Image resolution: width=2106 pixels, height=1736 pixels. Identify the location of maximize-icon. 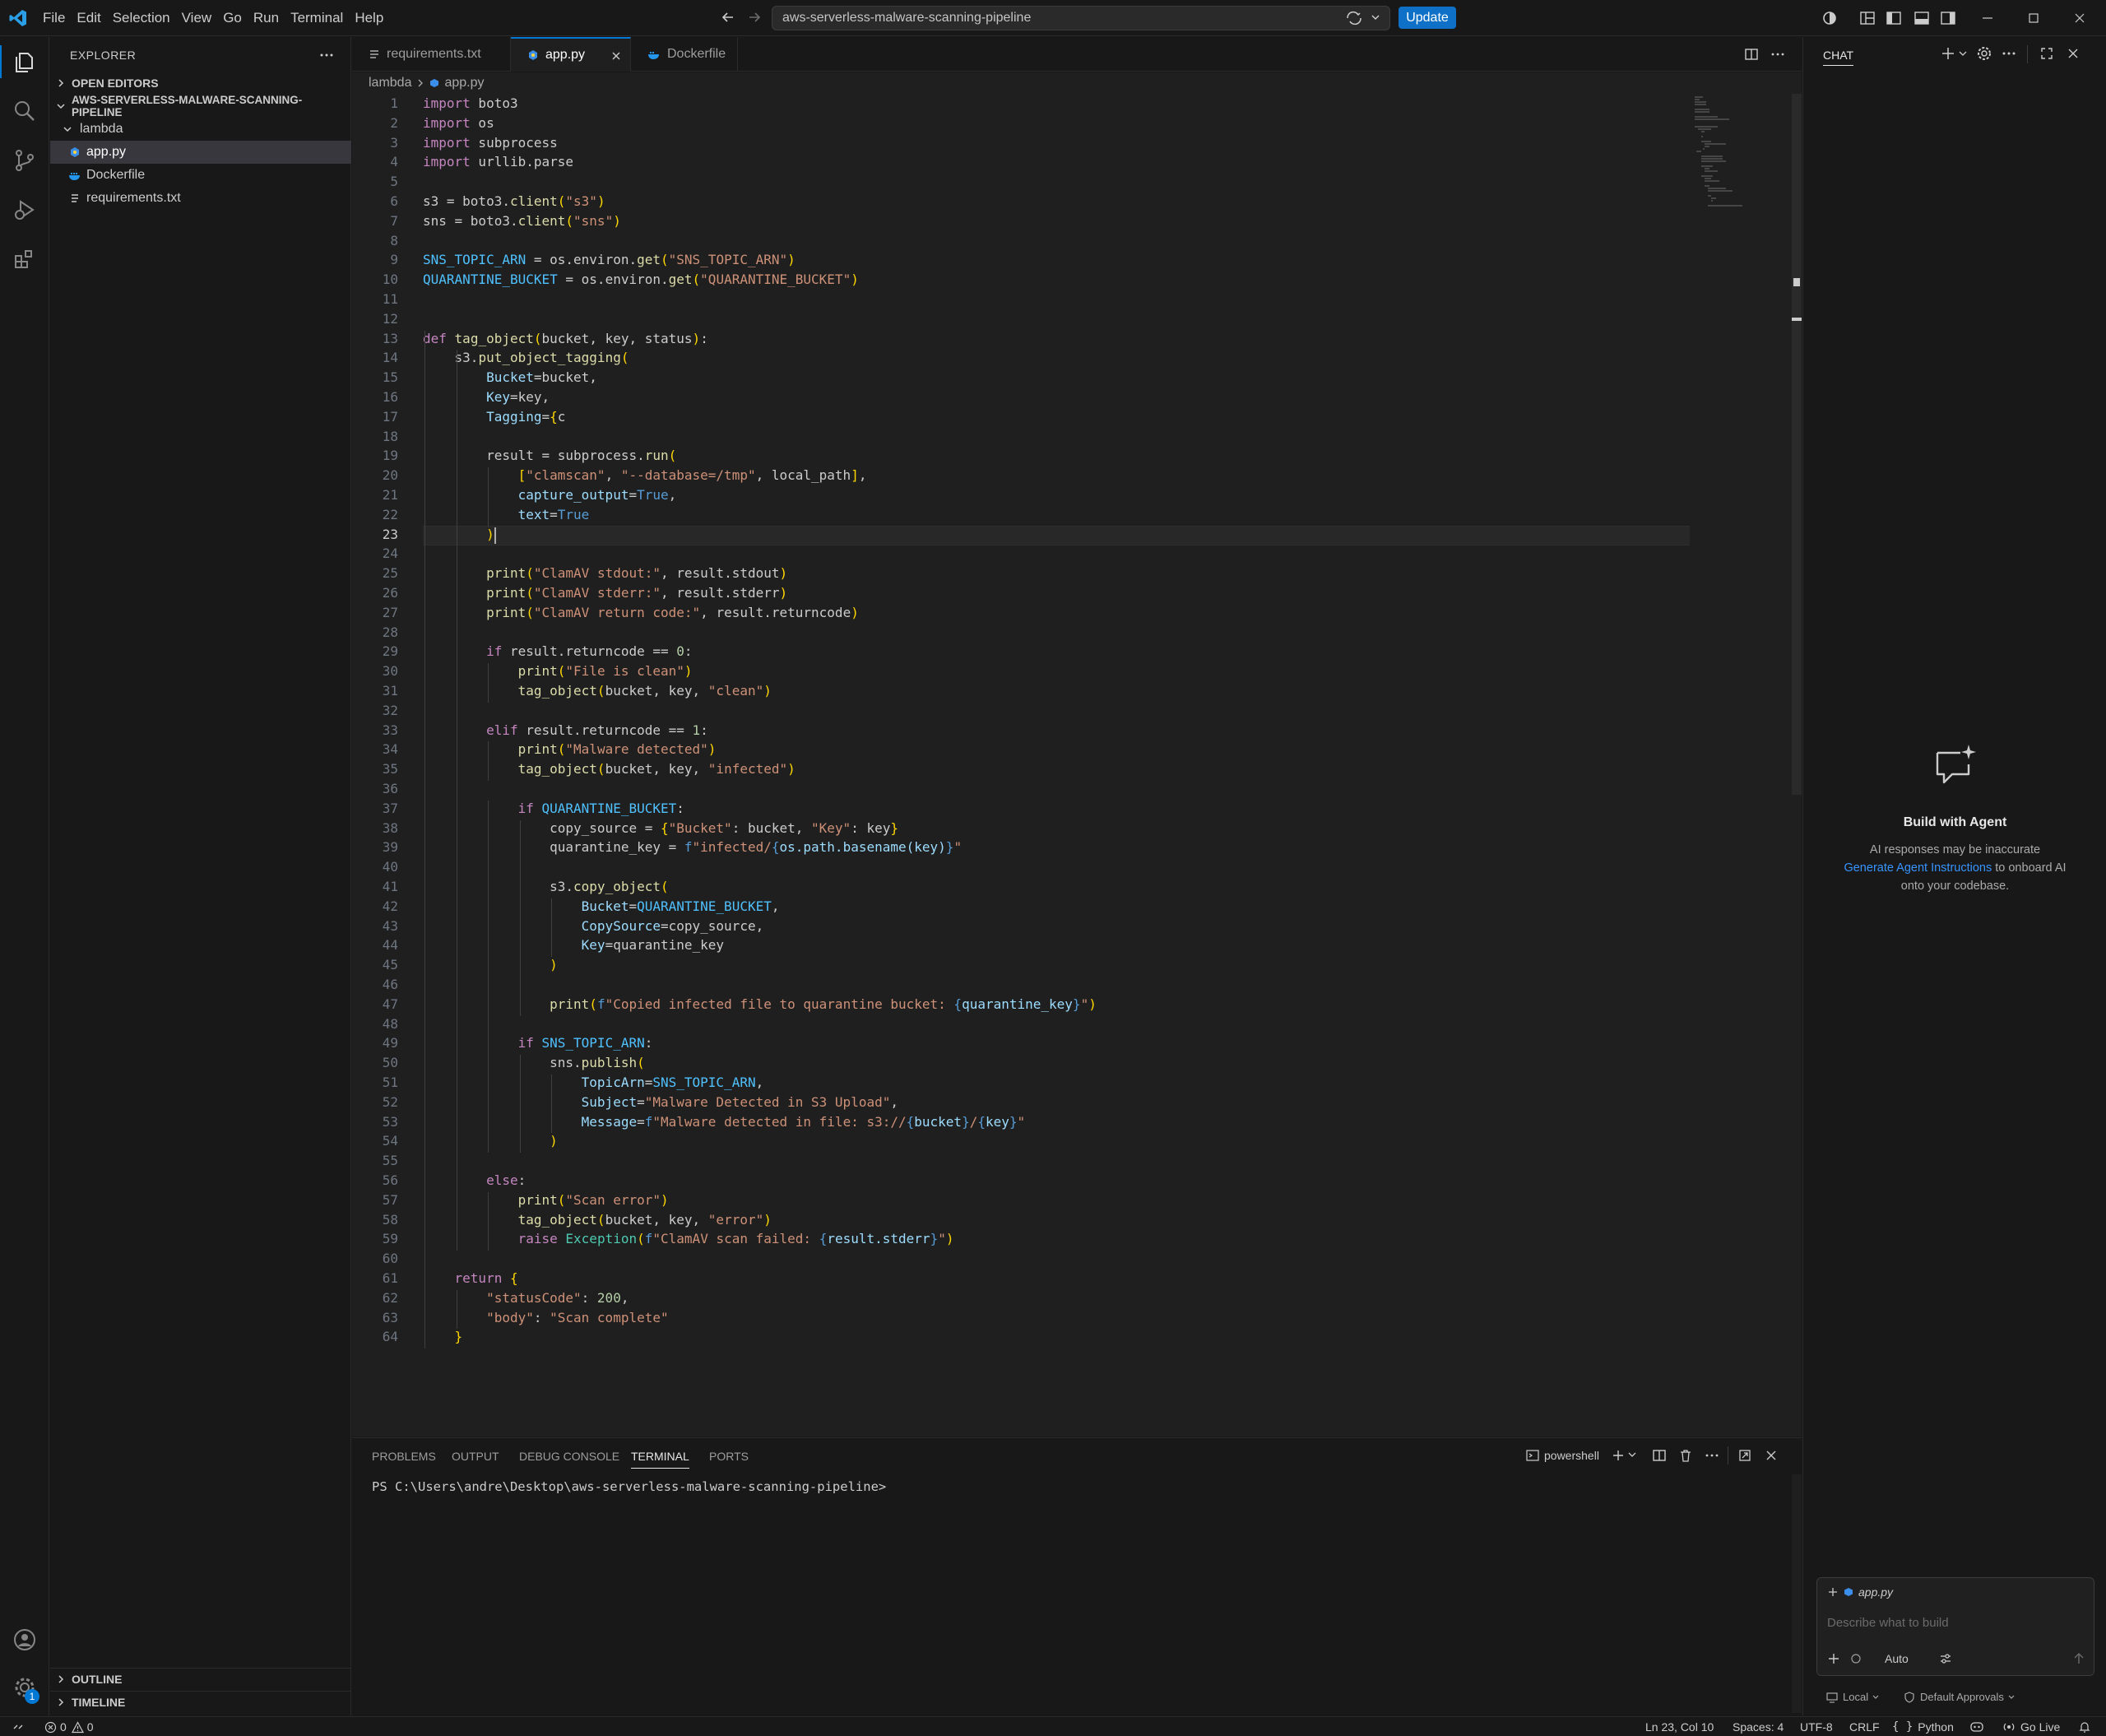
(2033, 18).